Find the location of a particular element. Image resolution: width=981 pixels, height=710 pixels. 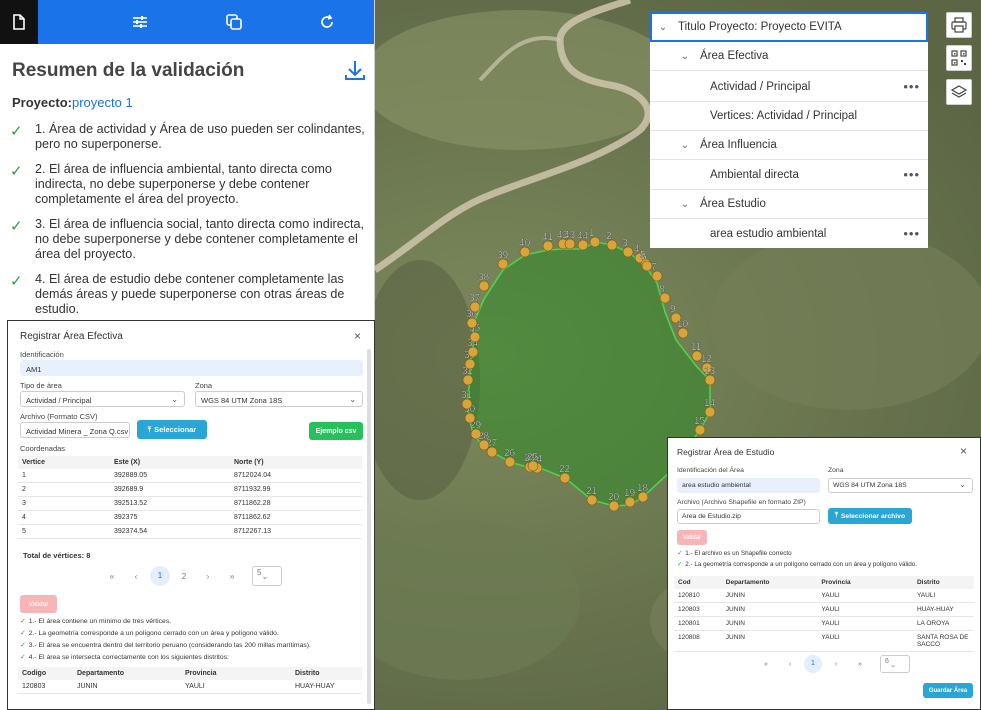

vertex-label: 7 is located at coordinates (654, 267).